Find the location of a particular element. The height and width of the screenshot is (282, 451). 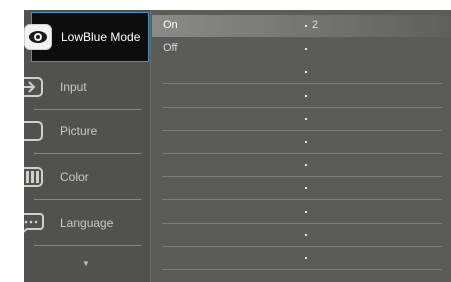

eye-icon is located at coordinates (38, 37).